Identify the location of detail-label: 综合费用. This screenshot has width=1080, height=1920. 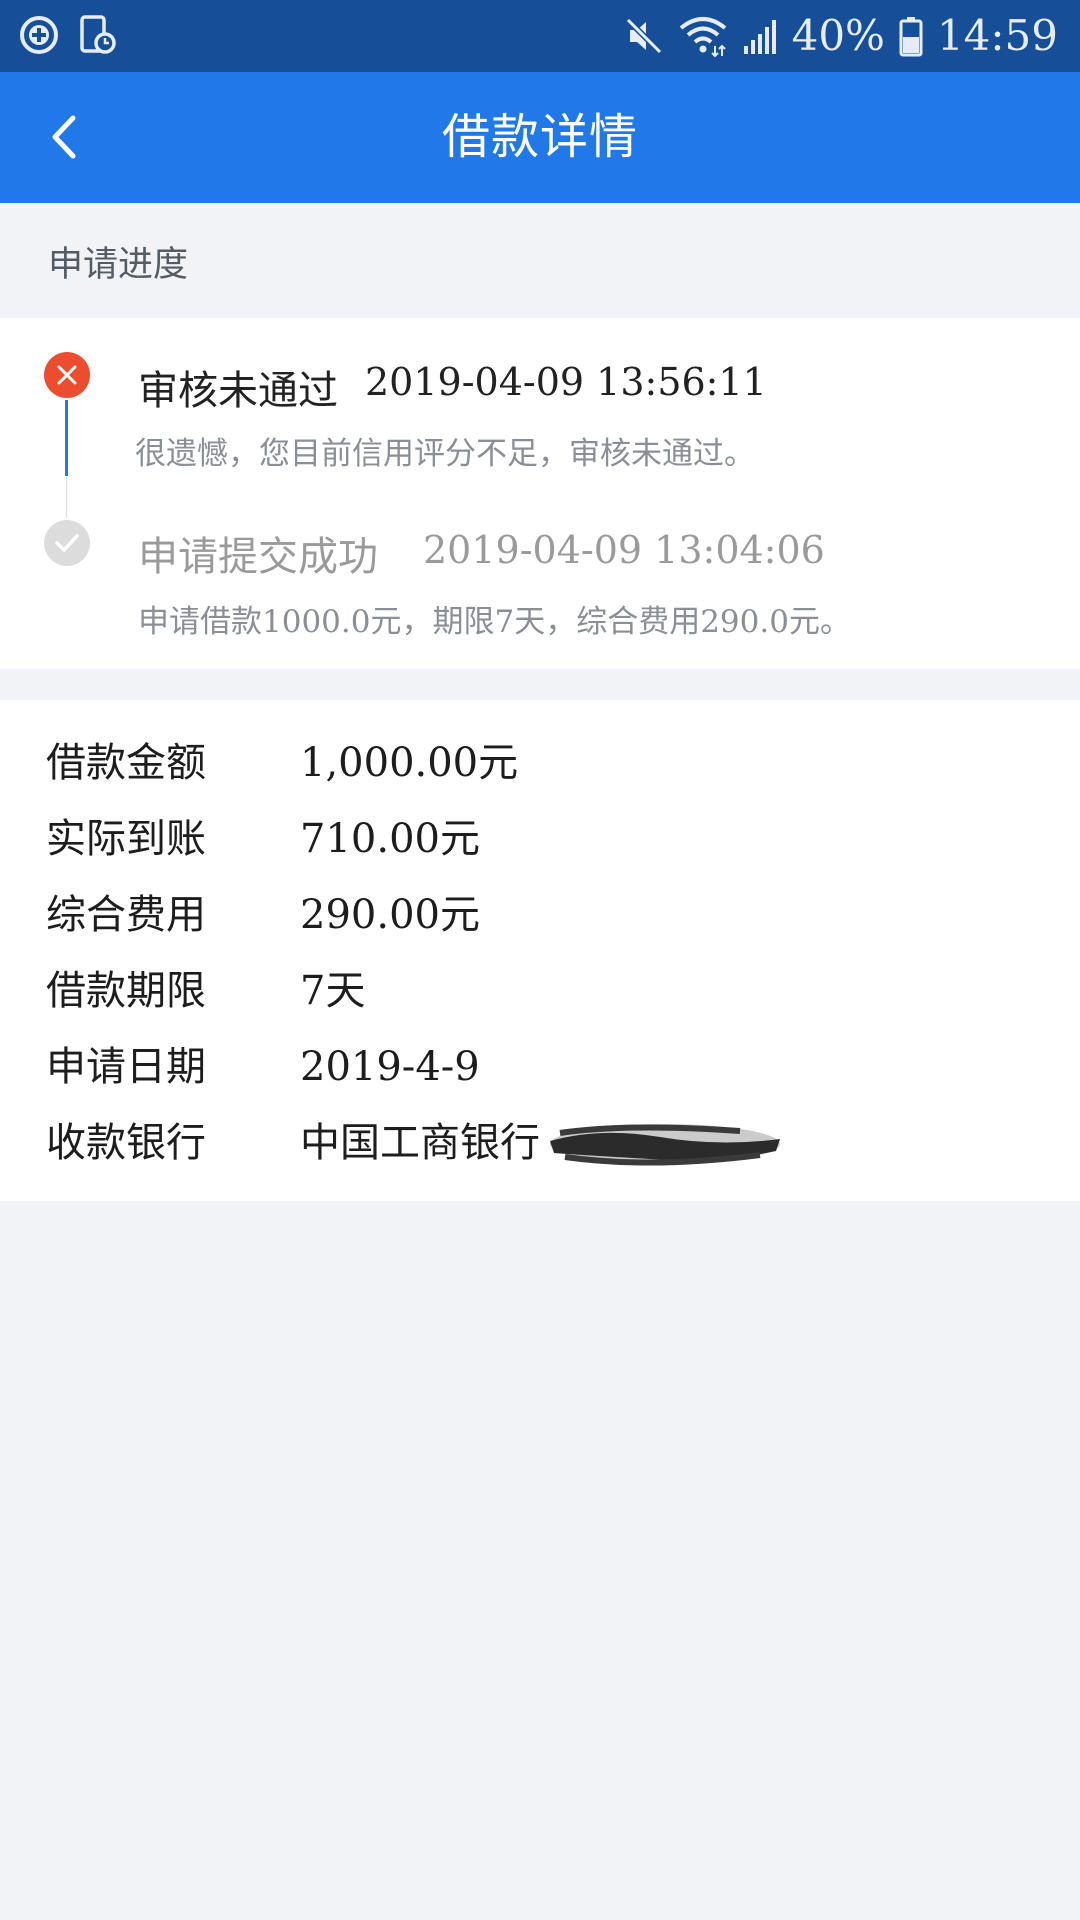
(126, 915).